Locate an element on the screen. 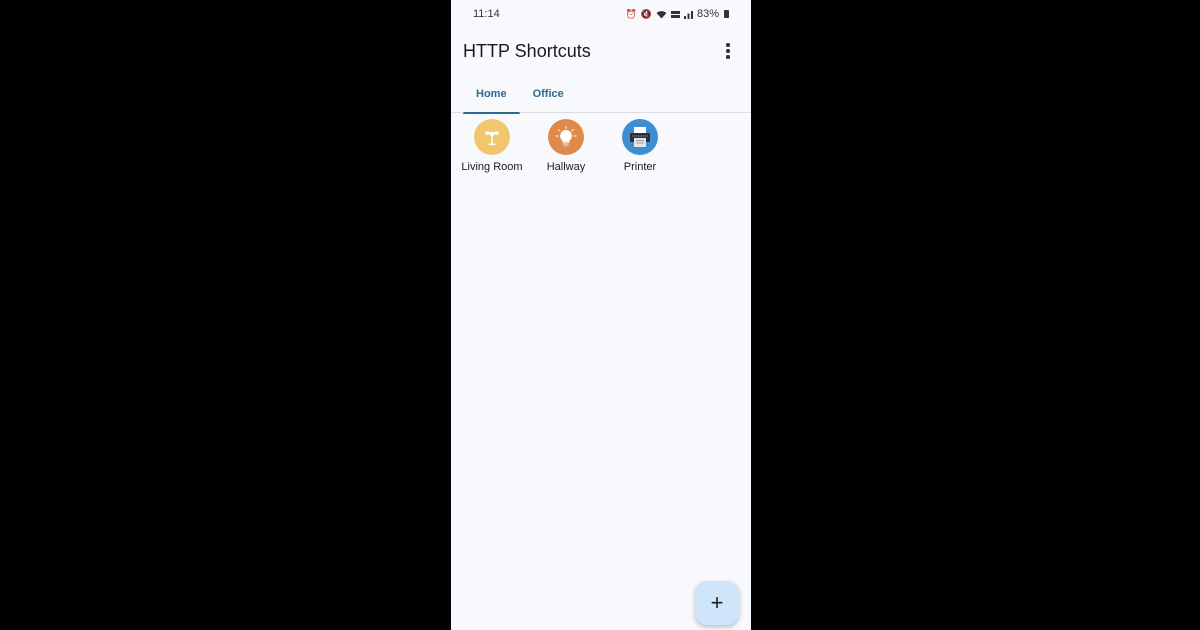 The width and height of the screenshot is (1200, 630). alarm-icon: ⏰ is located at coordinates (631, 13).